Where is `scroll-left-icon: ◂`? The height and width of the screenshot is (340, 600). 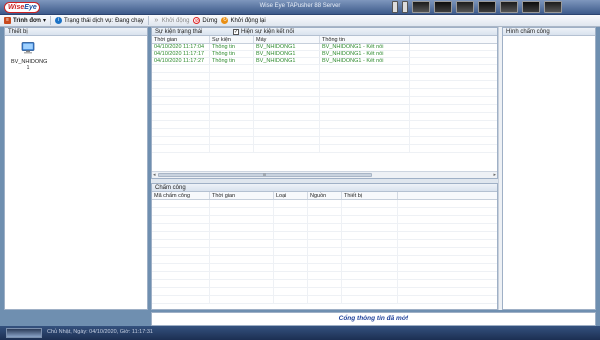 scroll-left-icon: ◂ is located at coordinates (154, 175).